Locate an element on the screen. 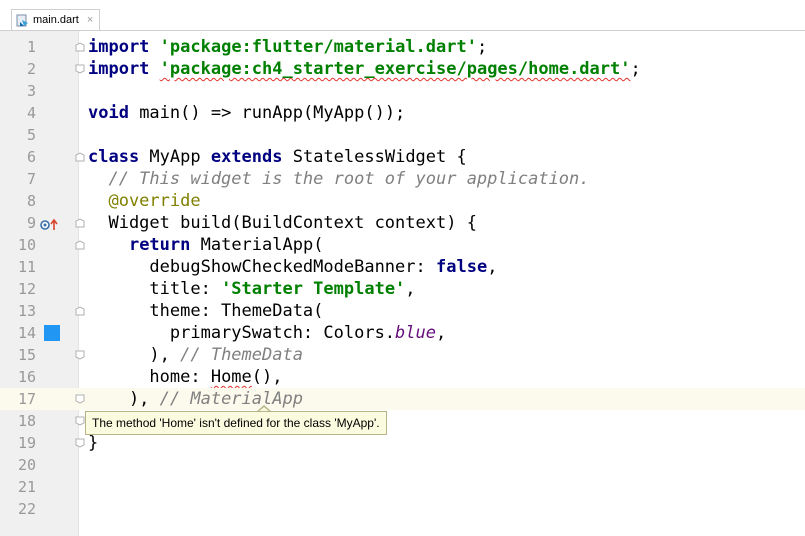 This screenshot has height=536, width=805. line-number: 2 is located at coordinates (31, 69).